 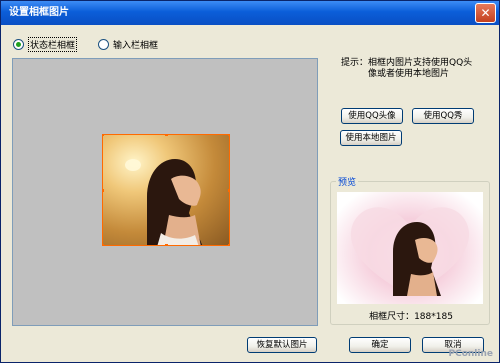 What do you see at coordinates (164, 202) in the screenshot?
I see `portrait-image` at bounding box center [164, 202].